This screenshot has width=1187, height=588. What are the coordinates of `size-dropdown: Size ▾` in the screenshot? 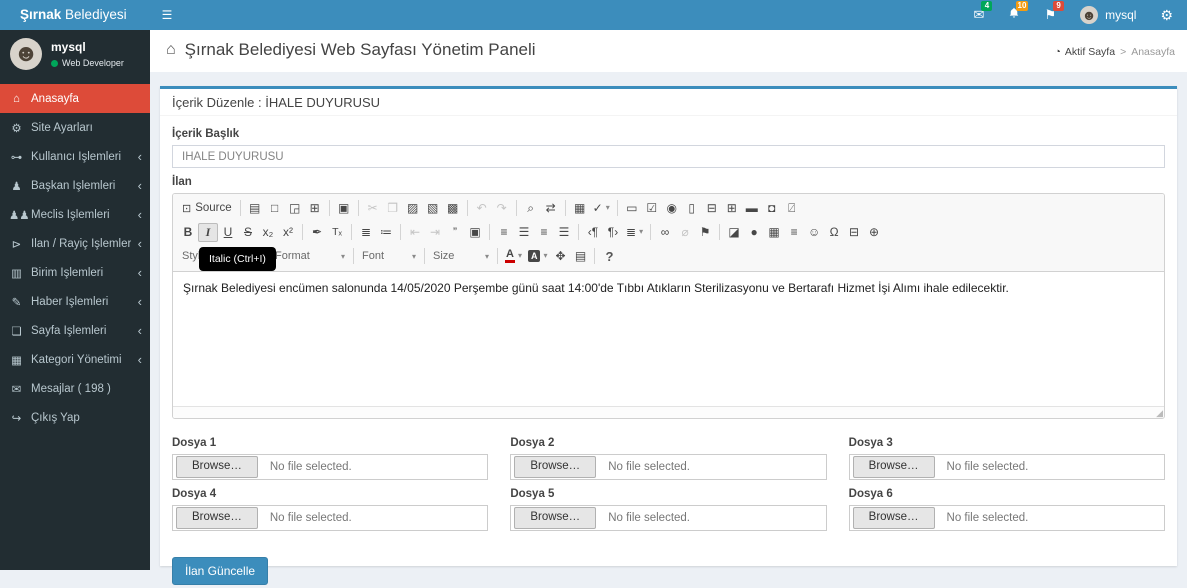 It's located at (461, 256).